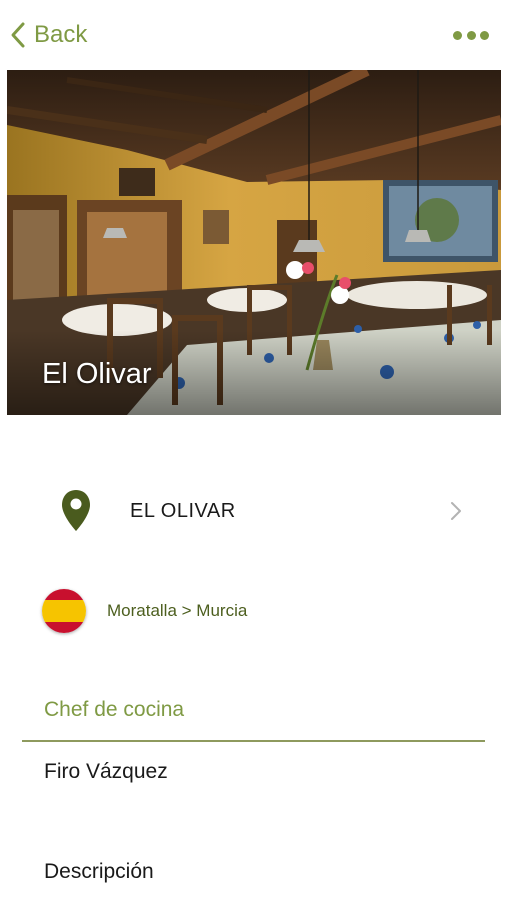  I want to click on restaurant-title: El Olivar, so click(97, 374).